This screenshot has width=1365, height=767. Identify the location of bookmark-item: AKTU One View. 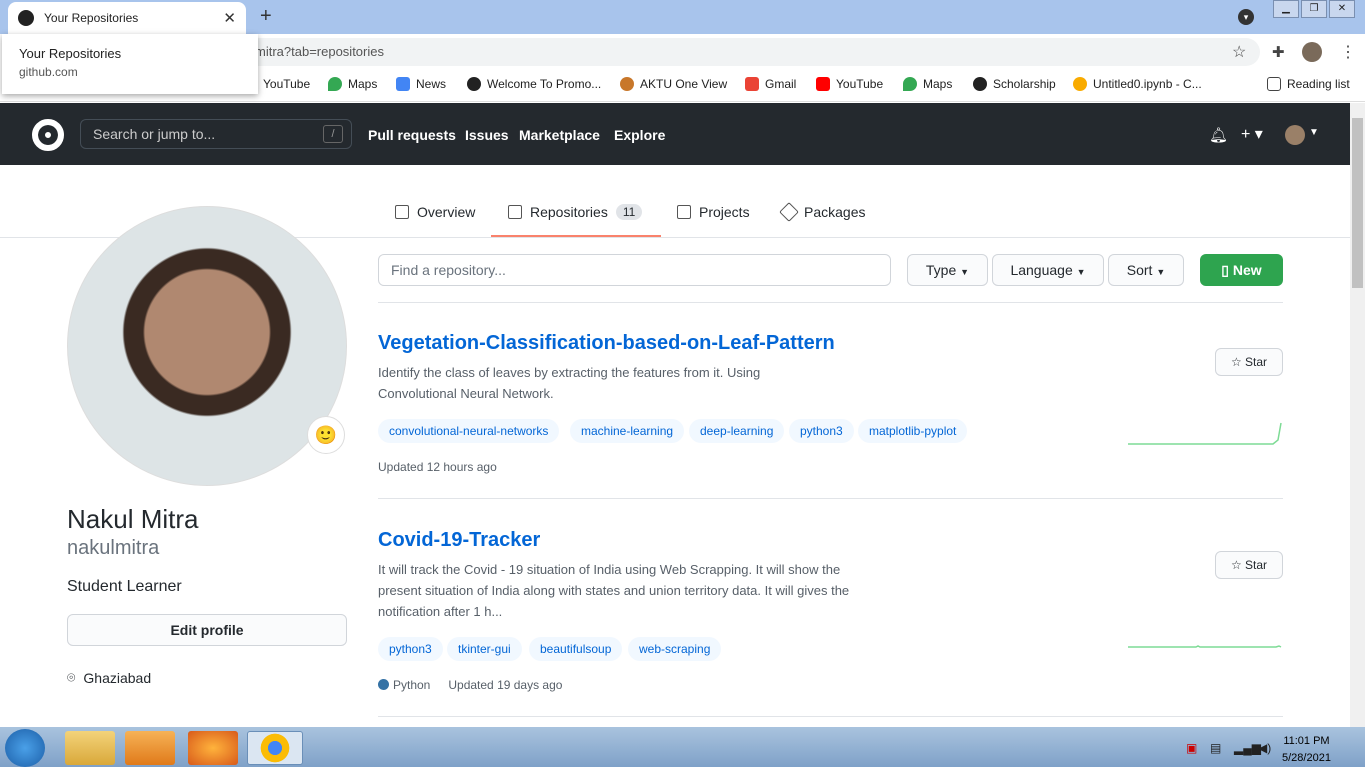
(673, 84).